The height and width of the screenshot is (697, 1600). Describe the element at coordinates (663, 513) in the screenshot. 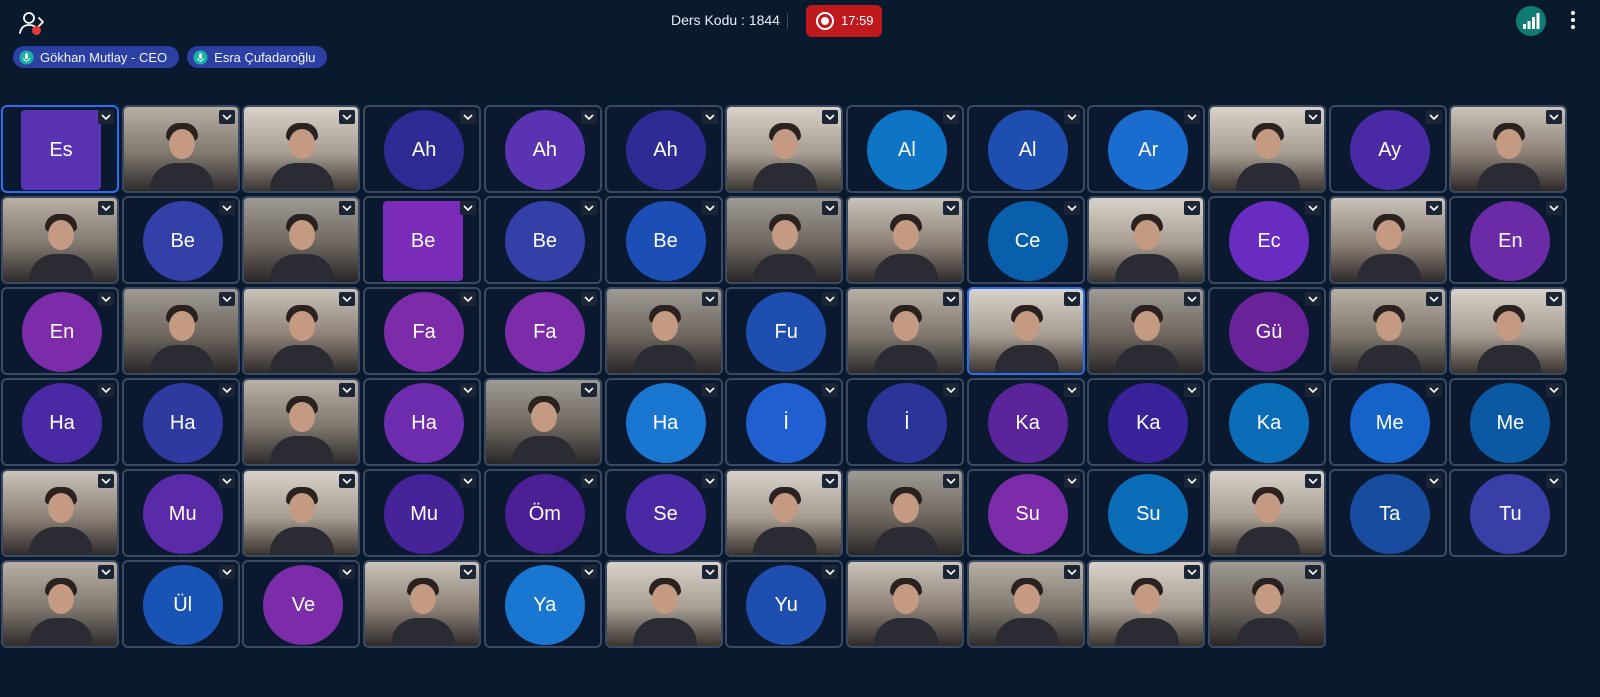

I see `participant-tile: Se` at that location.